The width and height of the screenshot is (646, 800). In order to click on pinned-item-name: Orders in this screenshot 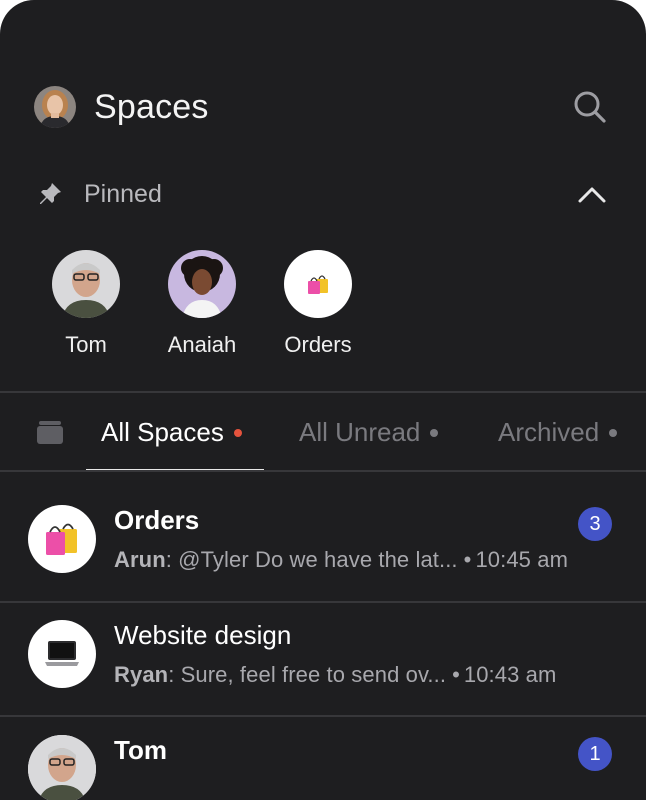, I will do `click(318, 344)`.